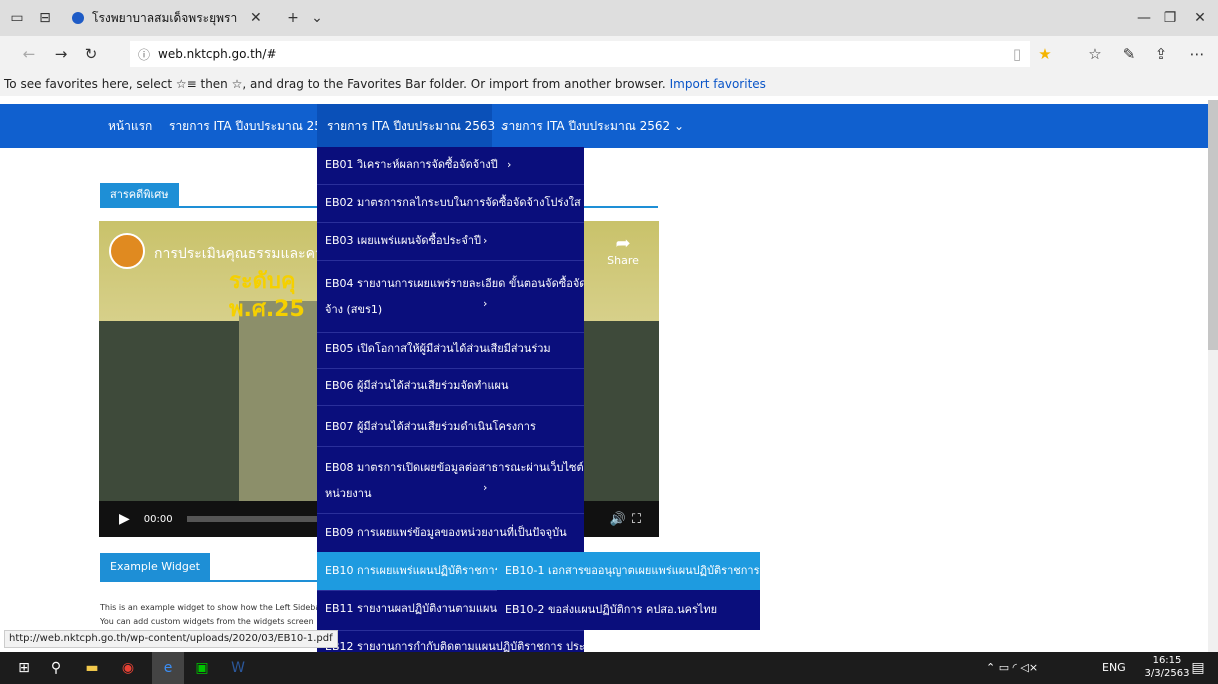 The height and width of the screenshot is (684, 1218). What do you see at coordinates (61, 54) in the screenshot?
I see `forward-icon: →` at bounding box center [61, 54].